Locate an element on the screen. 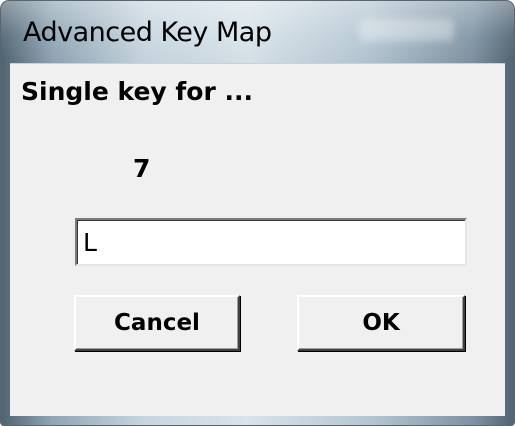 This screenshot has width=515, height=426. window-title: Advanced Key Map is located at coordinates (147, 32).